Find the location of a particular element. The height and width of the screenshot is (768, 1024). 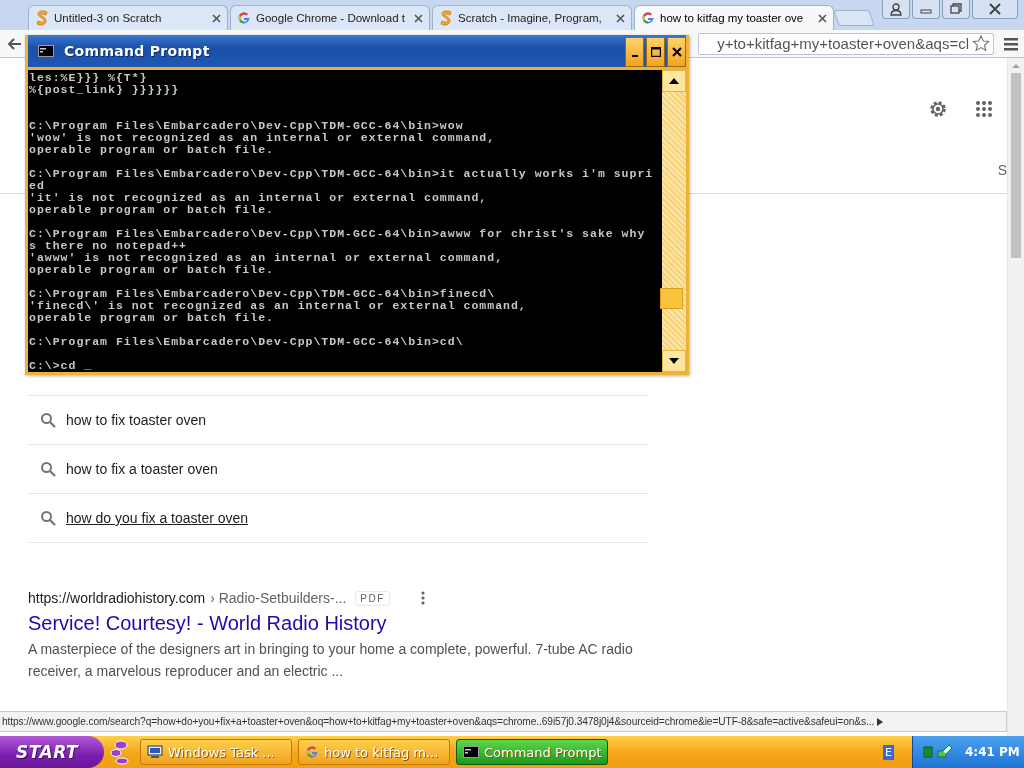

console-line: C:\Program Files\Embarcadero\Dev-Cpp\TDM-GCC-64\bin>awww for christ's sake why is located at coordinates (338, 234).